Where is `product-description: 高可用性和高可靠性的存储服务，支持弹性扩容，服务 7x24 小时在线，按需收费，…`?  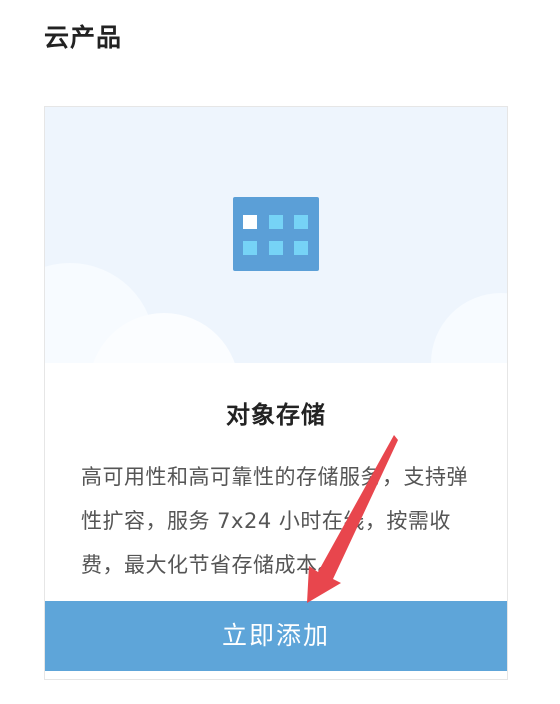
product-description: 高可用性和高可靠性的存储服务，支持弹性扩容，服务 7x24 小时在线，按需收费，… is located at coordinates (274, 521).